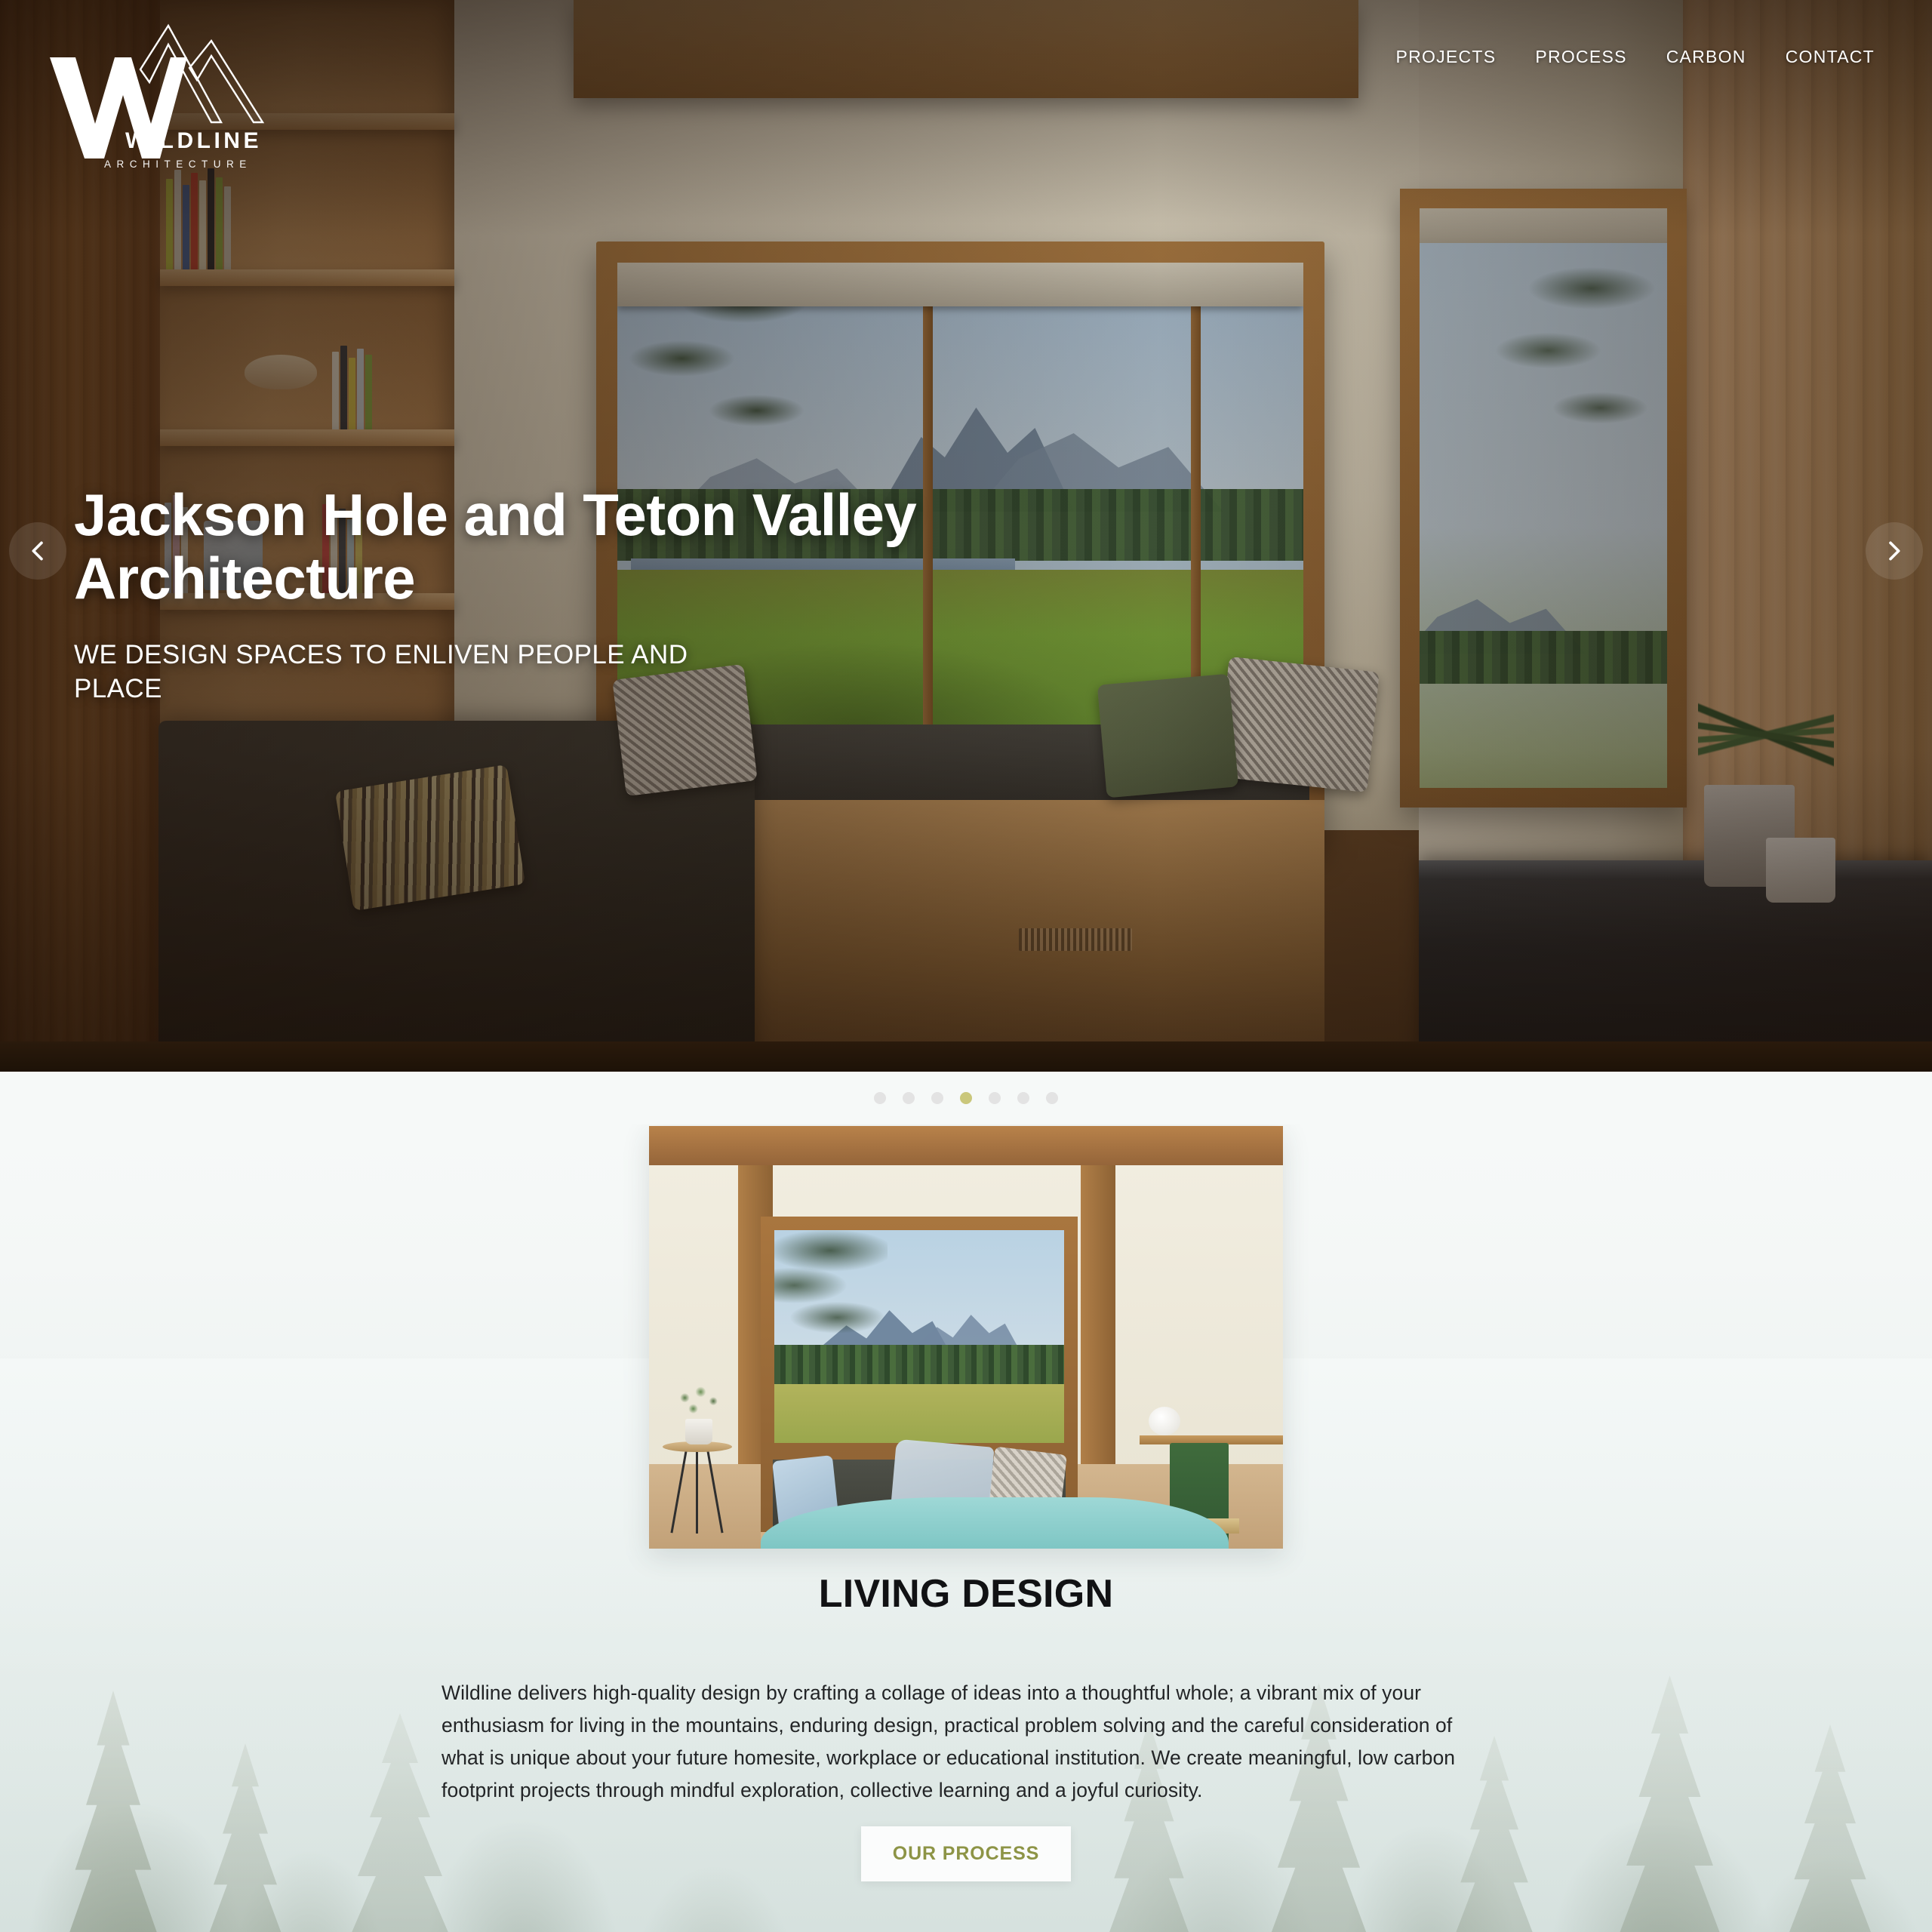 This screenshot has width=1932, height=1932. What do you see at coordinates (966, 1853) in the screenshot?
I see `our-process-button: OUR PROCESS` at bounding box center [966, 1853].